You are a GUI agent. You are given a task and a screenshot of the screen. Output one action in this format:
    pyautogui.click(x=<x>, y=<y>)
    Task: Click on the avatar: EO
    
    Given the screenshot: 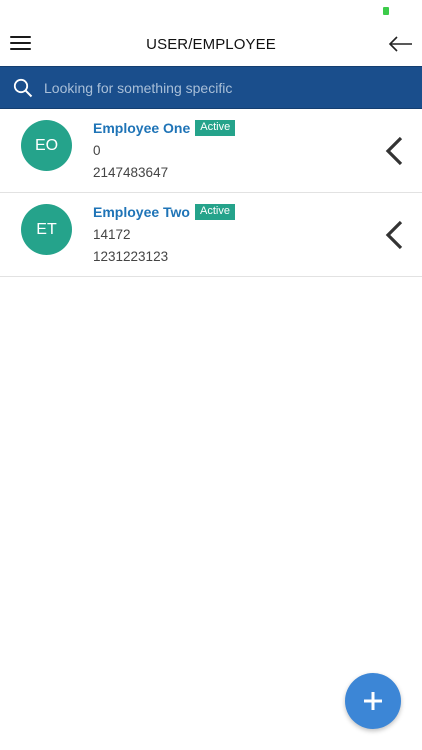 What is the action you would take?
    pyautogui.click(x=46, y=145)
    